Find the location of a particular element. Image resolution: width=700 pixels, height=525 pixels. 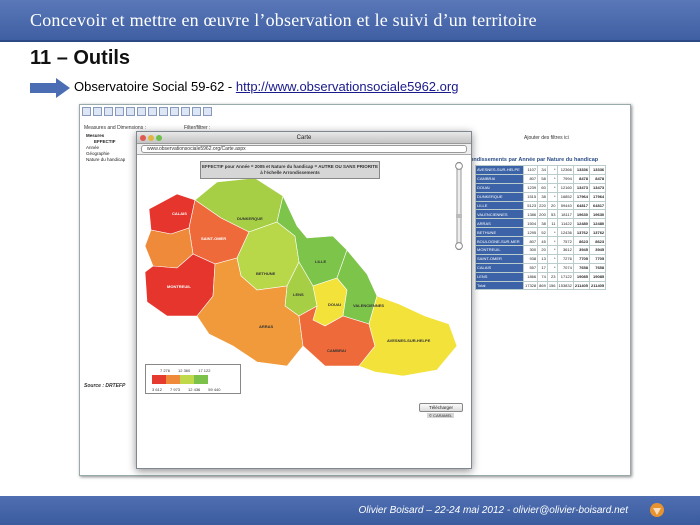

table-row: DUNKERQUE 1515 38 * 16852 17964 17964 is located at coordinates (541, 196).